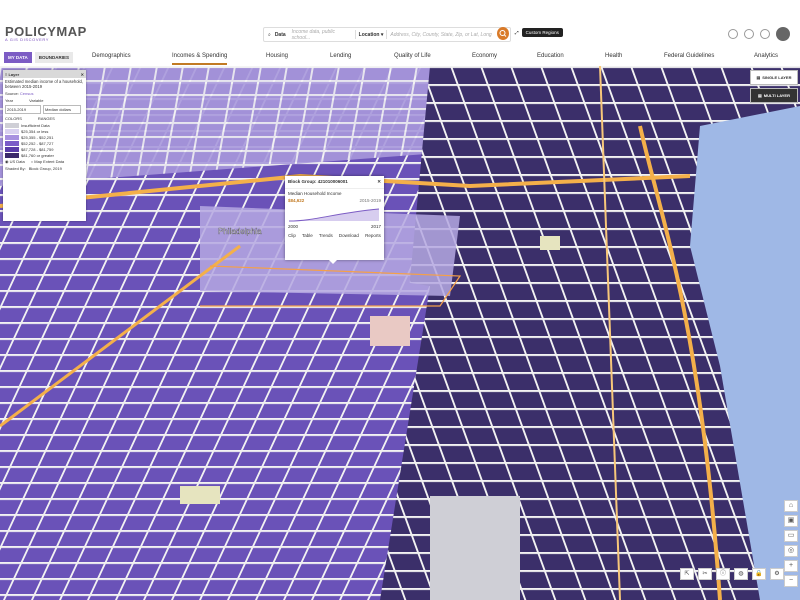 This screenshot has width=800, height=600. What do you see at coordinates (542, 32) in the screenshot?
I see `custom-regions-button: Custom Regions` at bounding box center [542, 32].